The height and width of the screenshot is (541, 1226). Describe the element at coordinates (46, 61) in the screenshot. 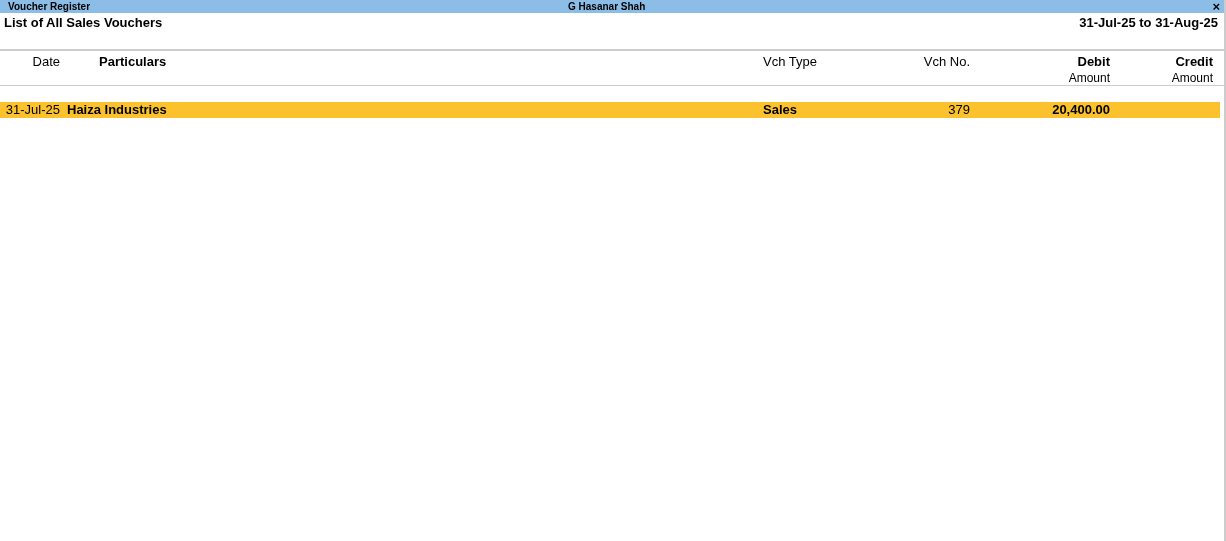

I see `column-header: Date` at that location.